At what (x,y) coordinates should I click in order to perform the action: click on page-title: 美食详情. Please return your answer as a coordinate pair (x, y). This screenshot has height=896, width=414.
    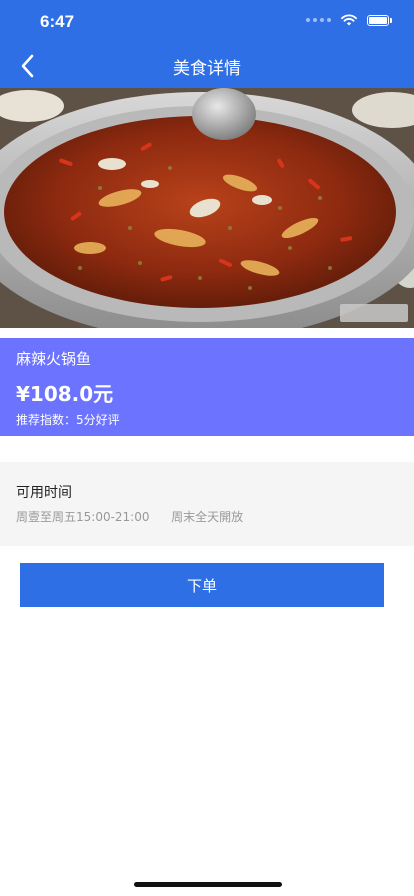
    Looking at the image, I should click on (207, 69).